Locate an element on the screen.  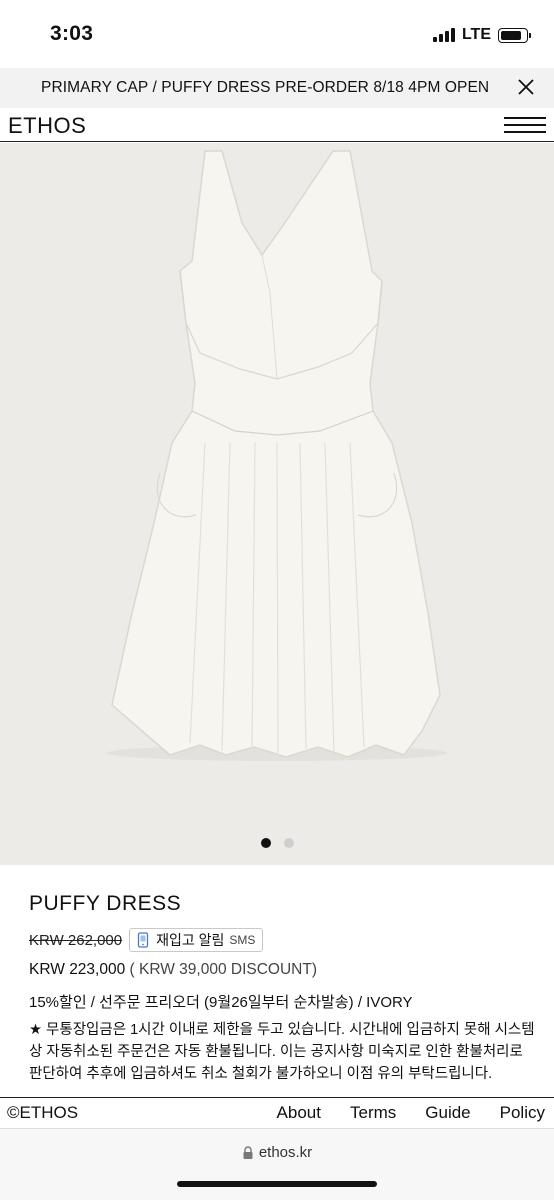
footer-link-policy: Policy is located at coordinates (522, 1113).